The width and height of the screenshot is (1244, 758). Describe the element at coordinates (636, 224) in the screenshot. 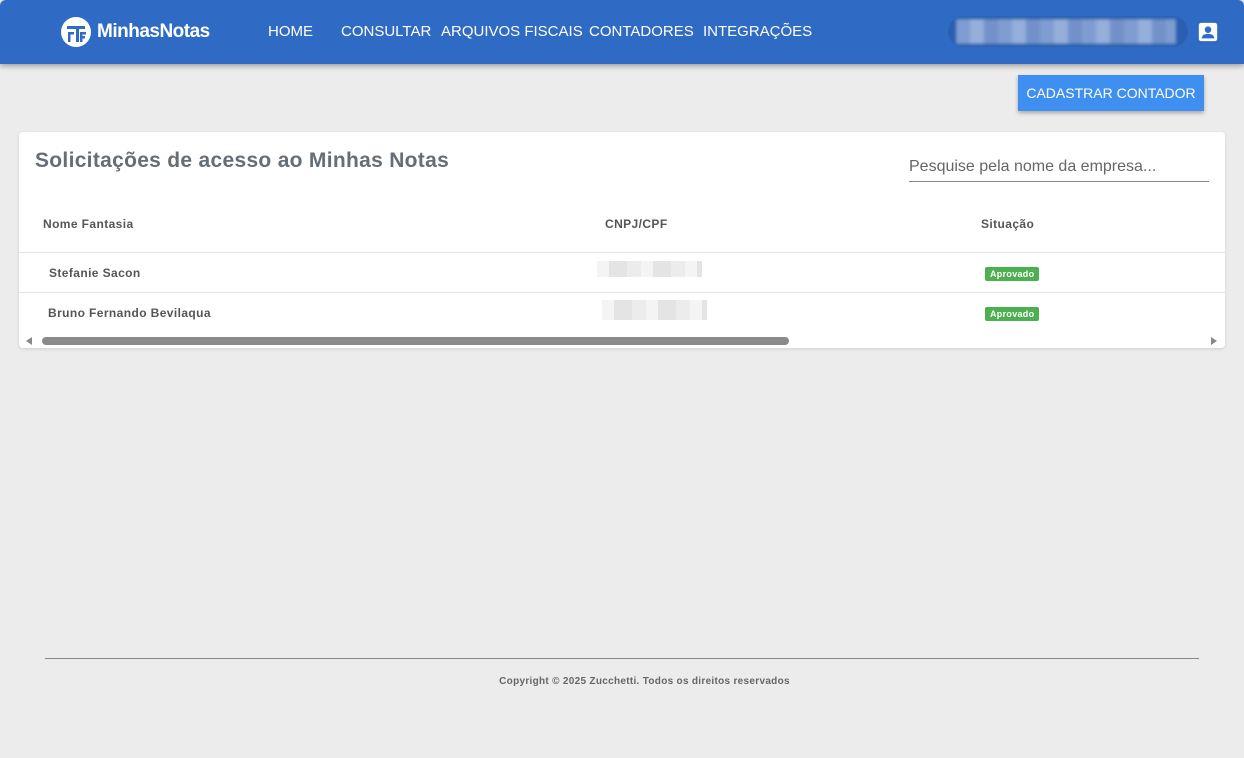

I see `column-header-cnpj: CNPJ/CPF` at that location.